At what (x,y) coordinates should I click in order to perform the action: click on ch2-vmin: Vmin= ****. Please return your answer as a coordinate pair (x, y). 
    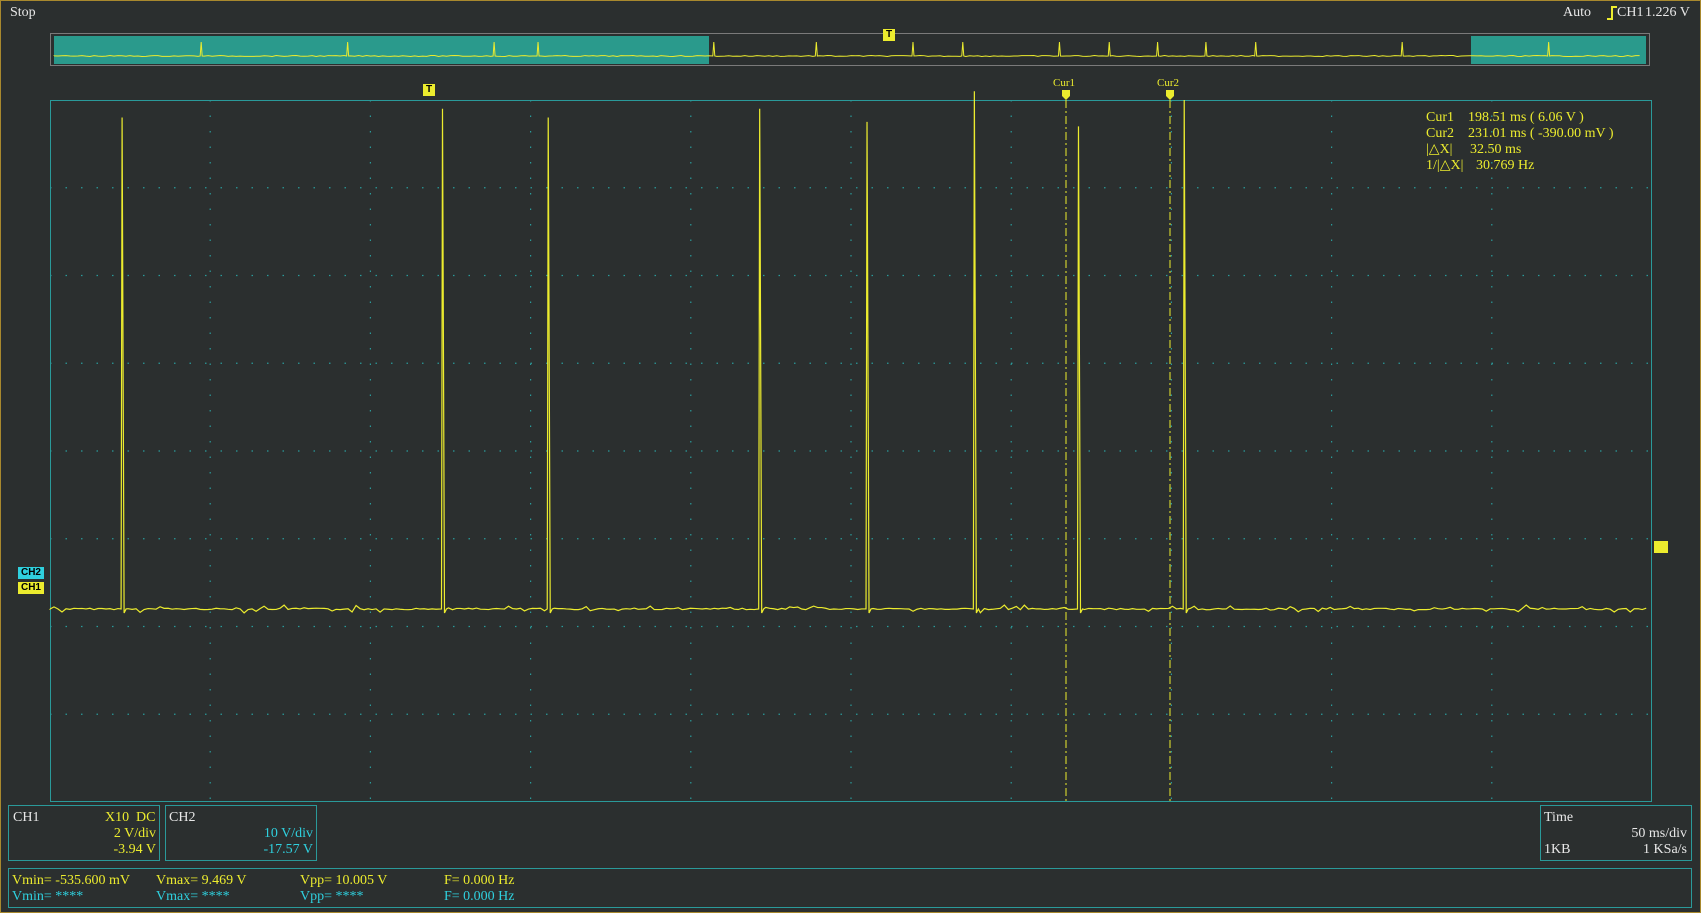
    Looking at the image, I should click on (48, 896).